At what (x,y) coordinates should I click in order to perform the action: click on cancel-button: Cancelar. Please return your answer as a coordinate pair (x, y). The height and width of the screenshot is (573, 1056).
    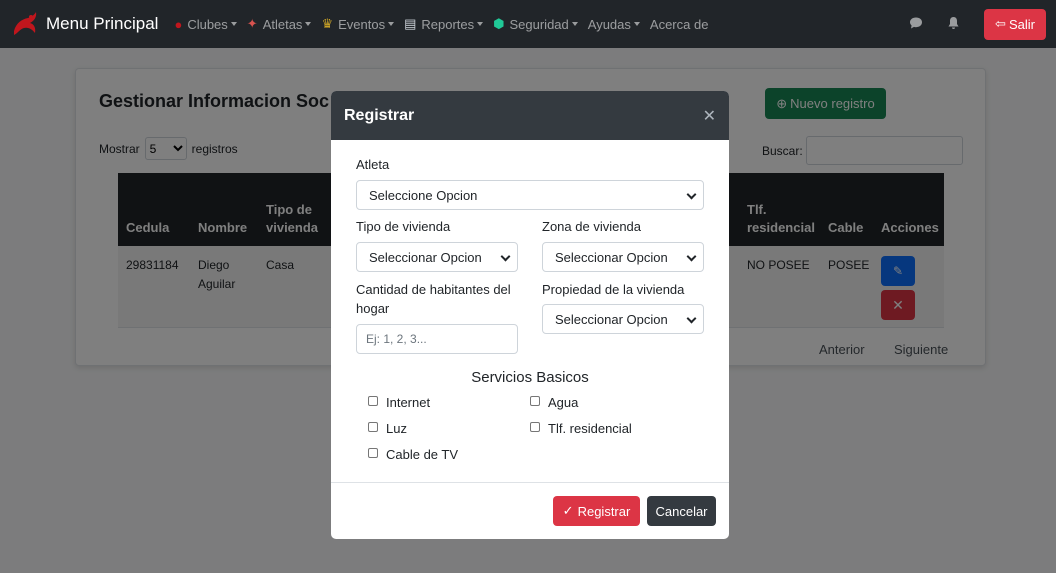
    Looking at the image, I should click on (681, 511).